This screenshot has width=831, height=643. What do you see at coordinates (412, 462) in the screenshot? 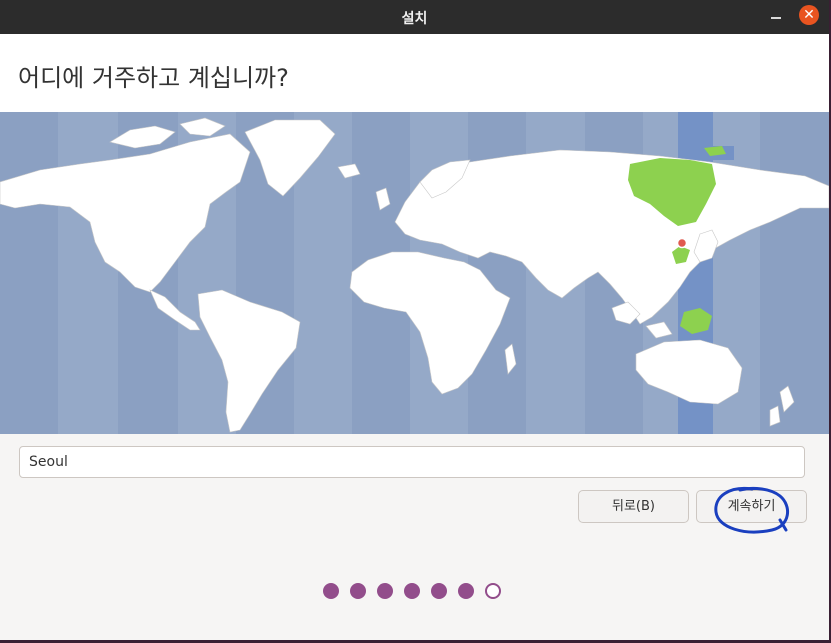
I see `timezone-input` at bounding box center [412, 462].